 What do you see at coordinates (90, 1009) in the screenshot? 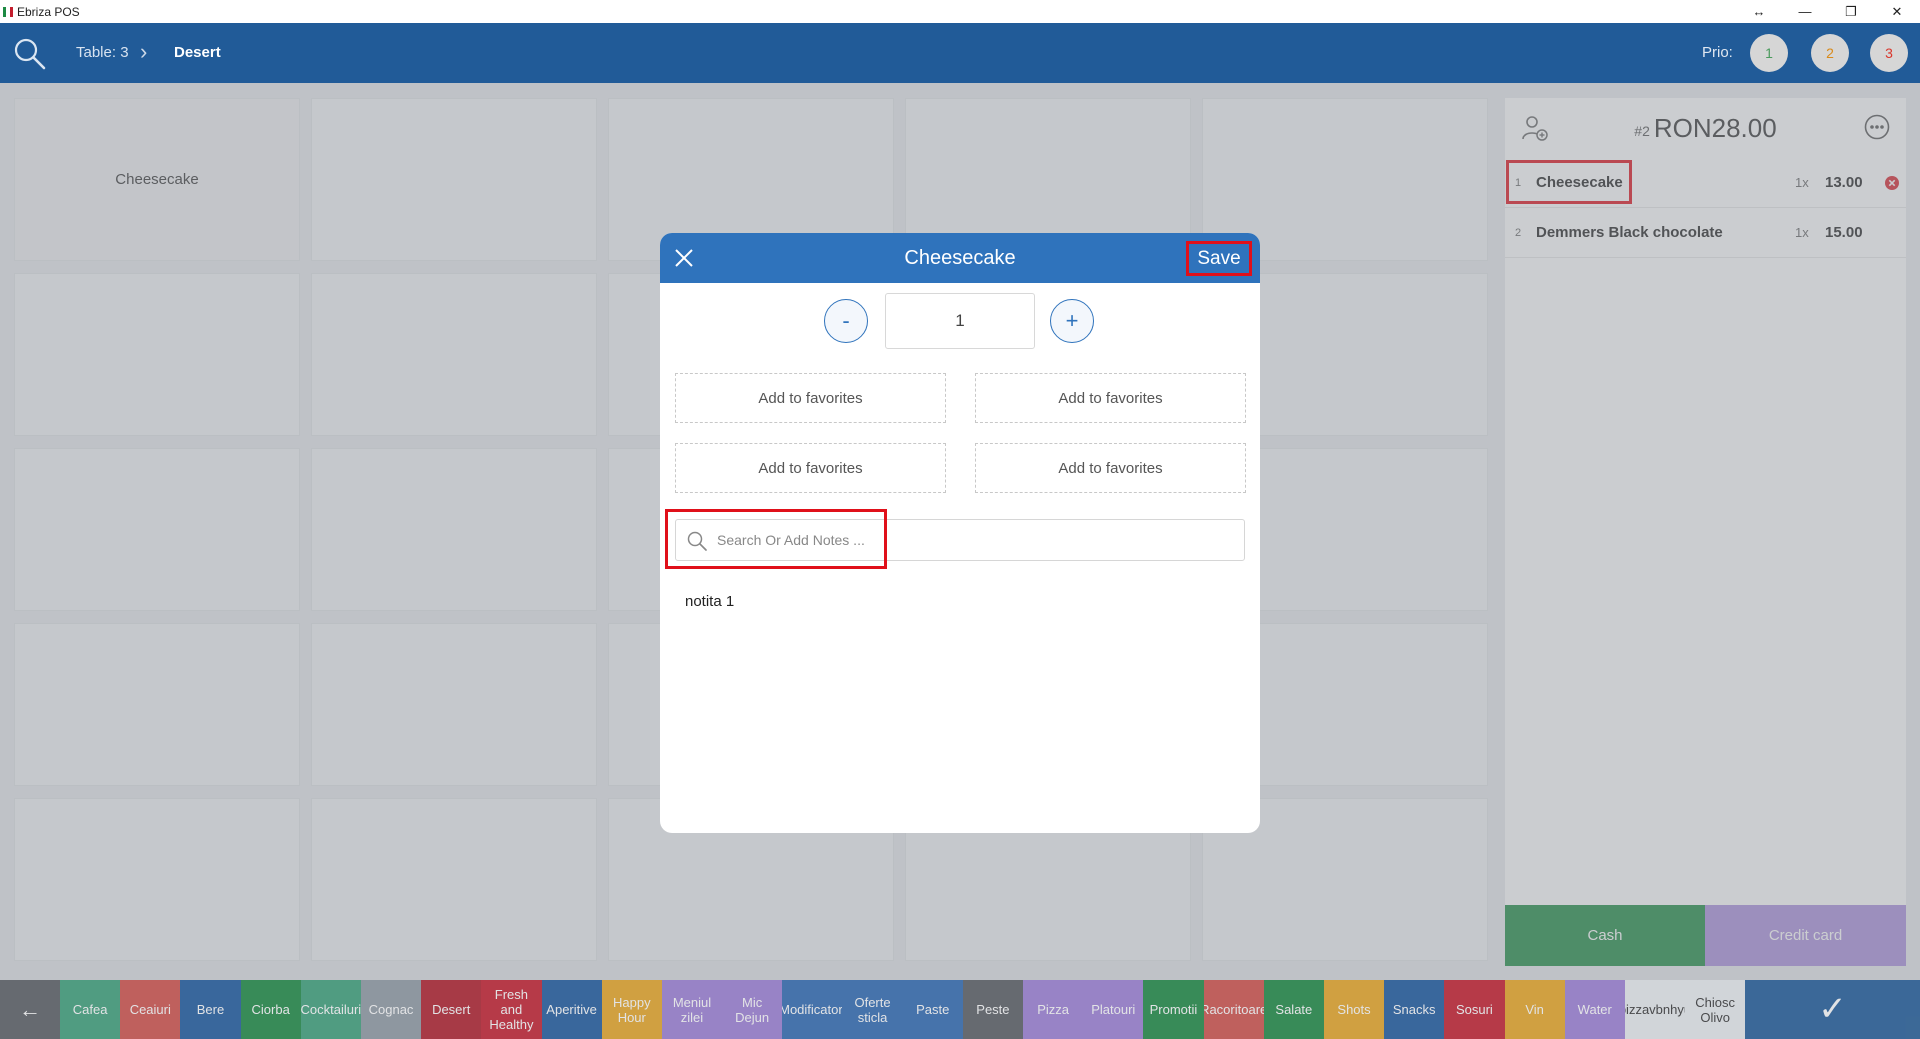
I see `category-cafea: Cafea` at bounding box center [90, 1009].